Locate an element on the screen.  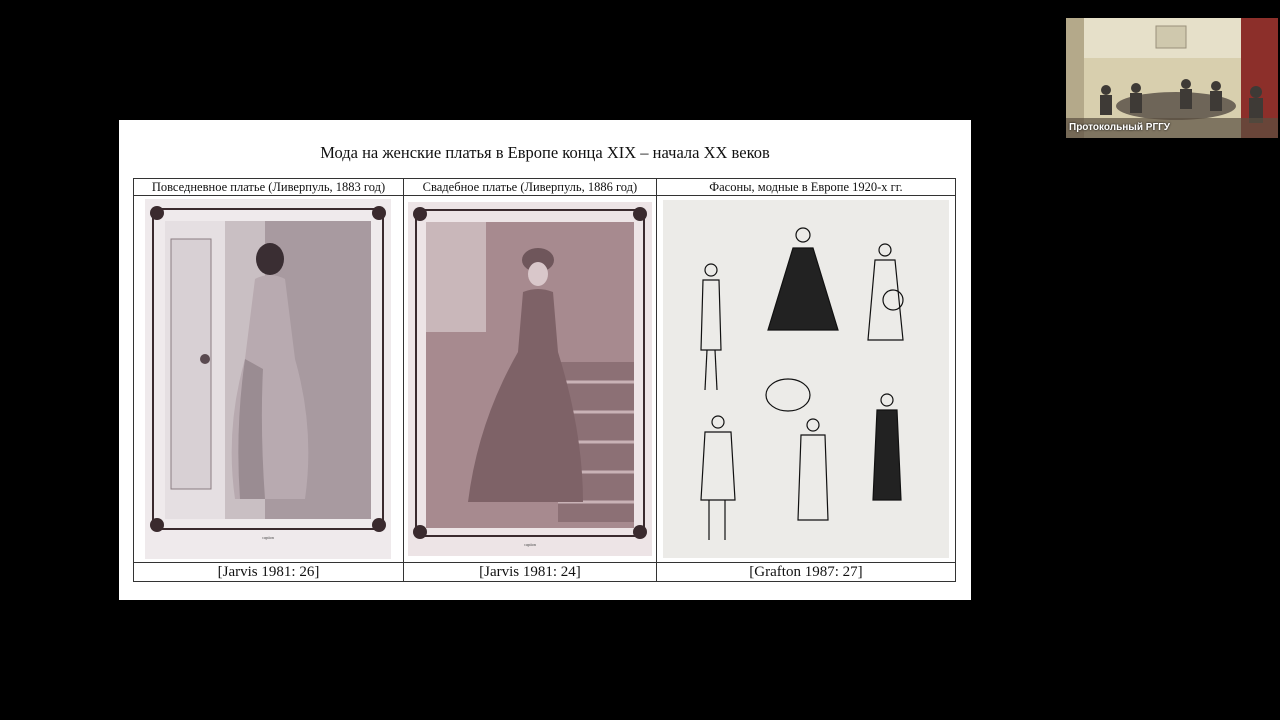
image-cell-1: caption is located at coordinates (268, 379).